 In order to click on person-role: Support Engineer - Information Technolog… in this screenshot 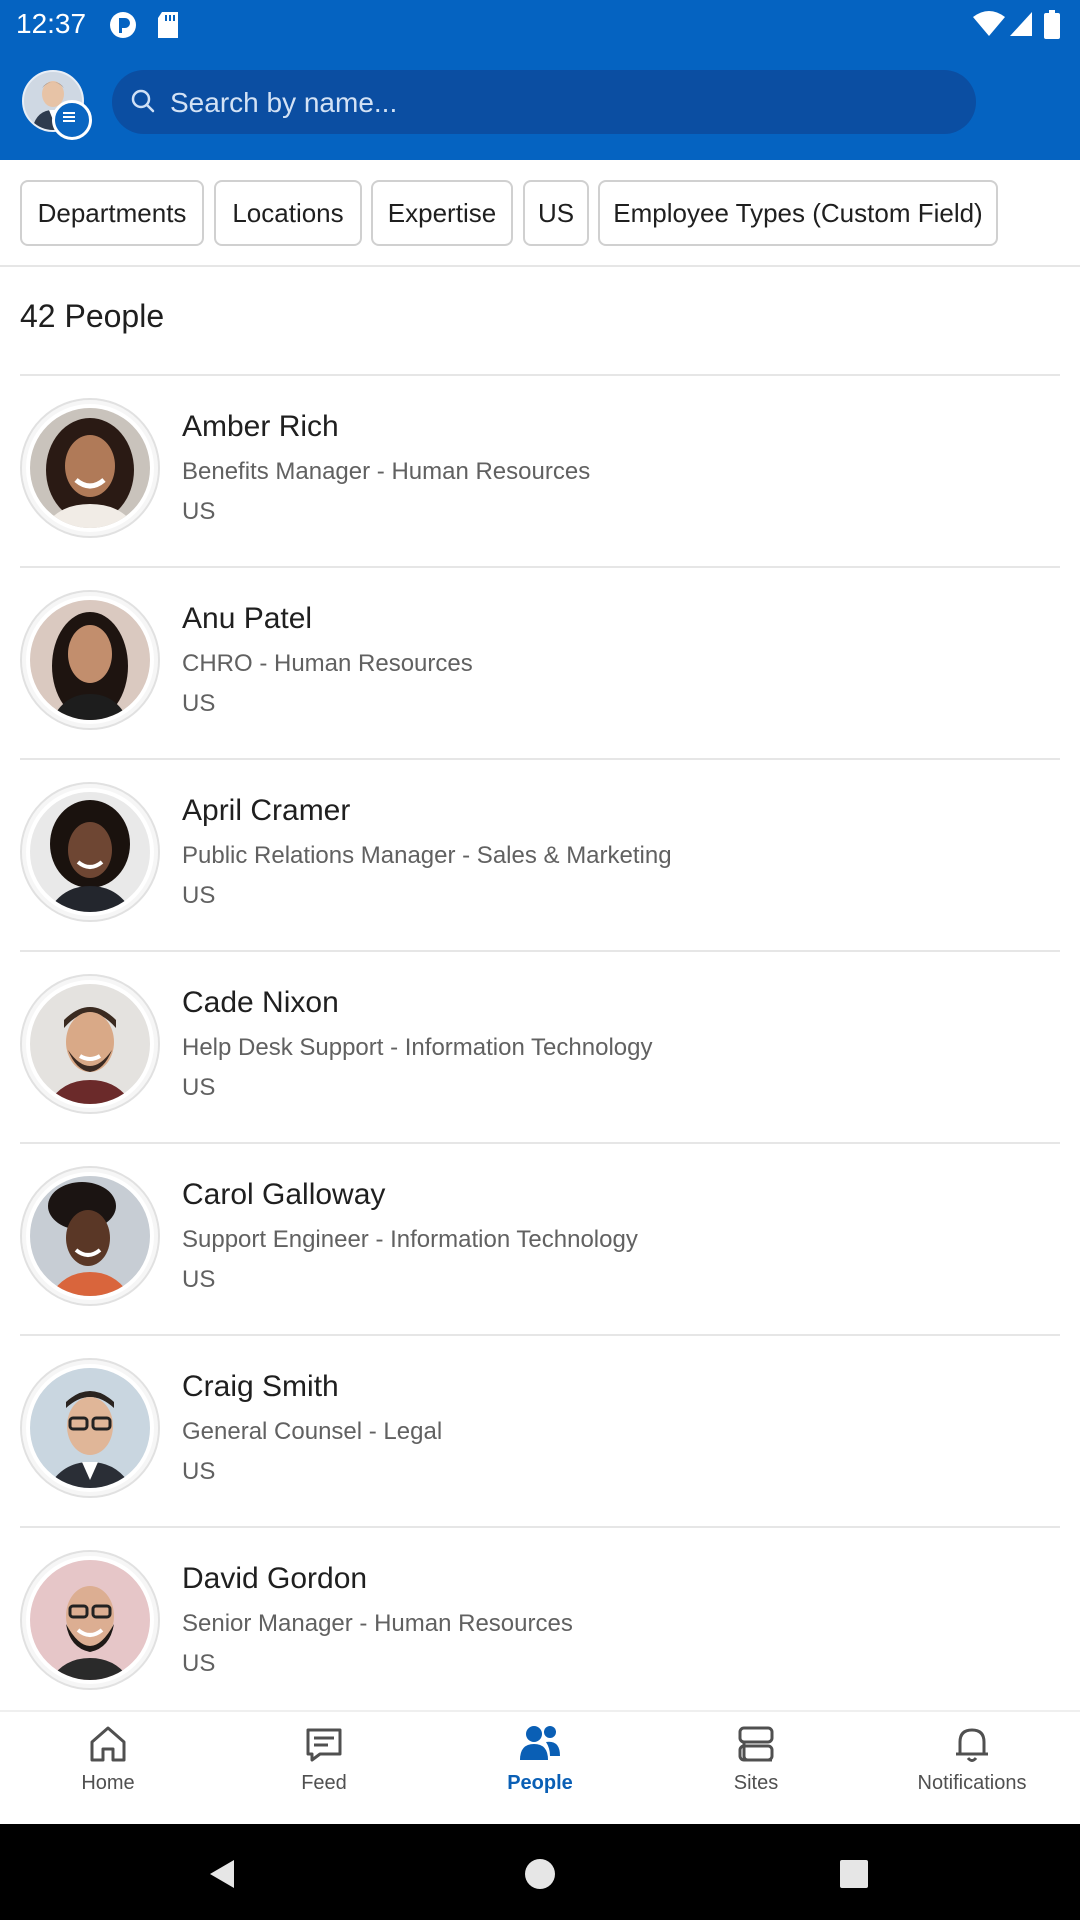, I will do `click(410, 1239)`.